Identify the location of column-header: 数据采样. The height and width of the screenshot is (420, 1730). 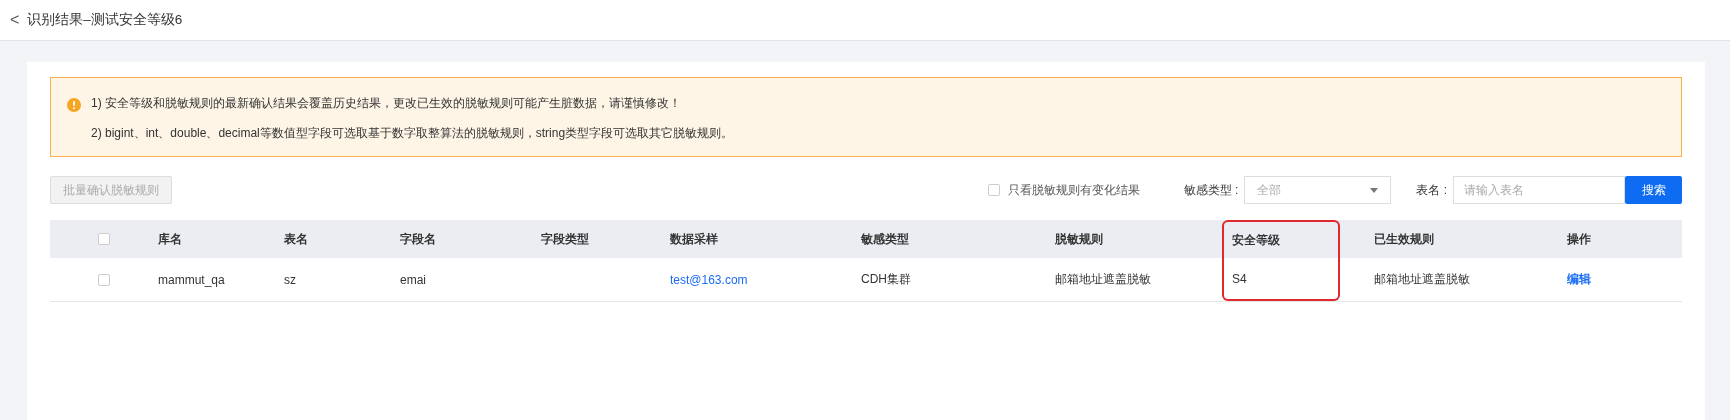
(694, 239).